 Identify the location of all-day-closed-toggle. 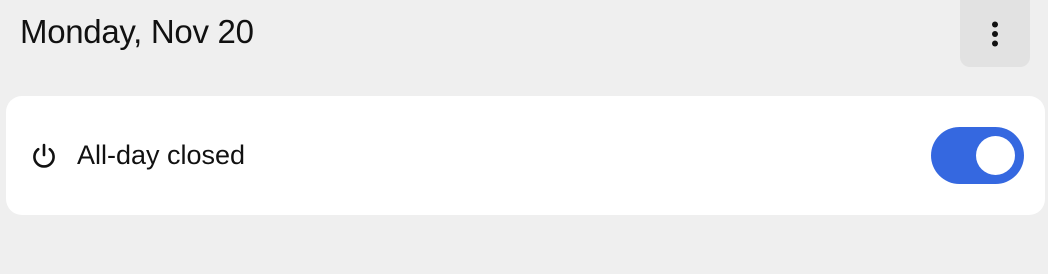
(977, 155).